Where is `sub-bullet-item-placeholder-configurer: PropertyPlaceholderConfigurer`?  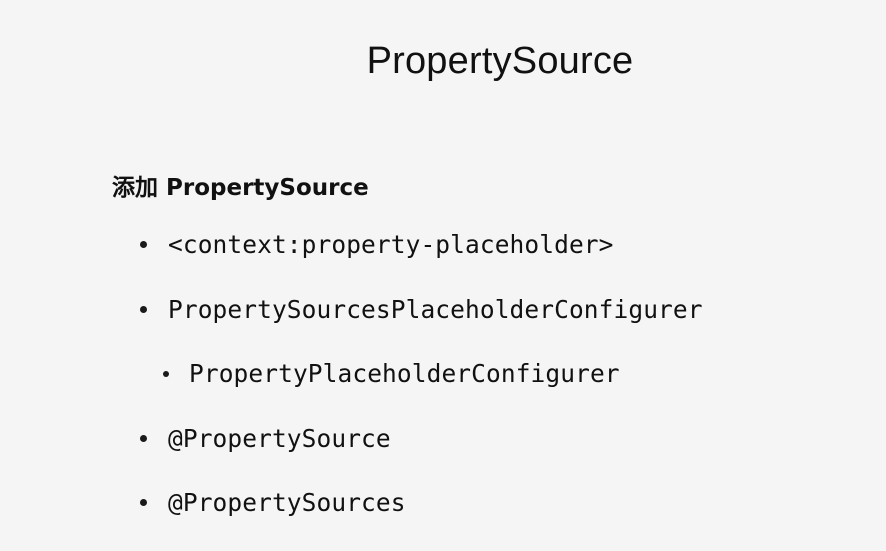 sub-bullet-item-placeholder-configurer: PropertyPlaceholderConfigurer is located at coordinates (391, 373).